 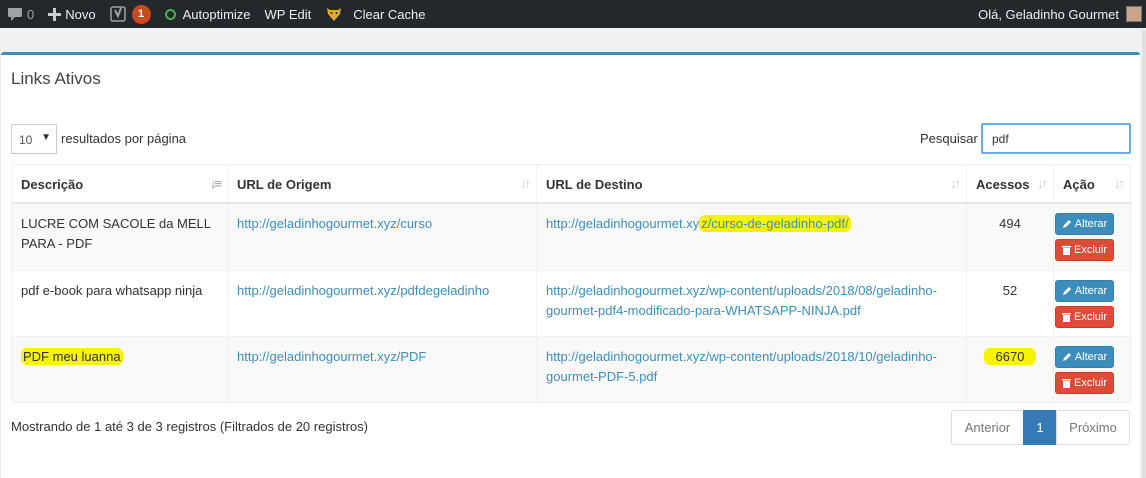 I want to click on new-label: Novo, so click(x=80, y=14).